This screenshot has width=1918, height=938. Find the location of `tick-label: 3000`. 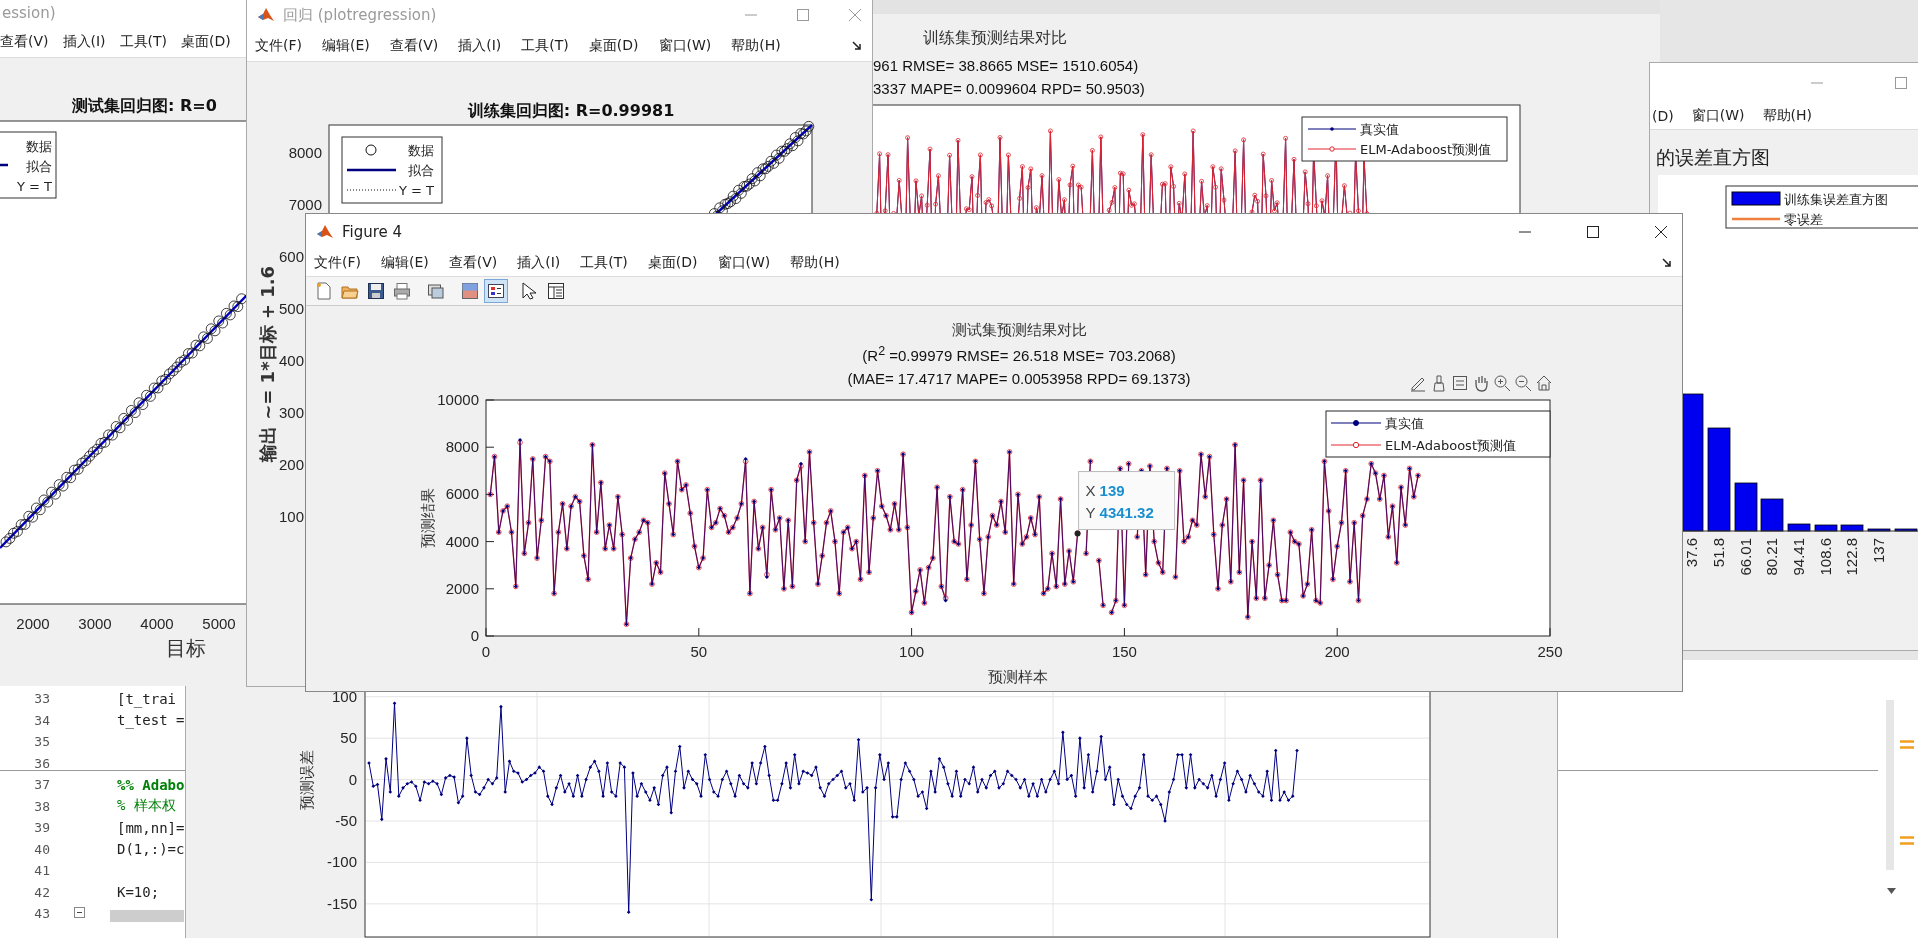

tick-label: 3000 is located at coordinates (95, 623).